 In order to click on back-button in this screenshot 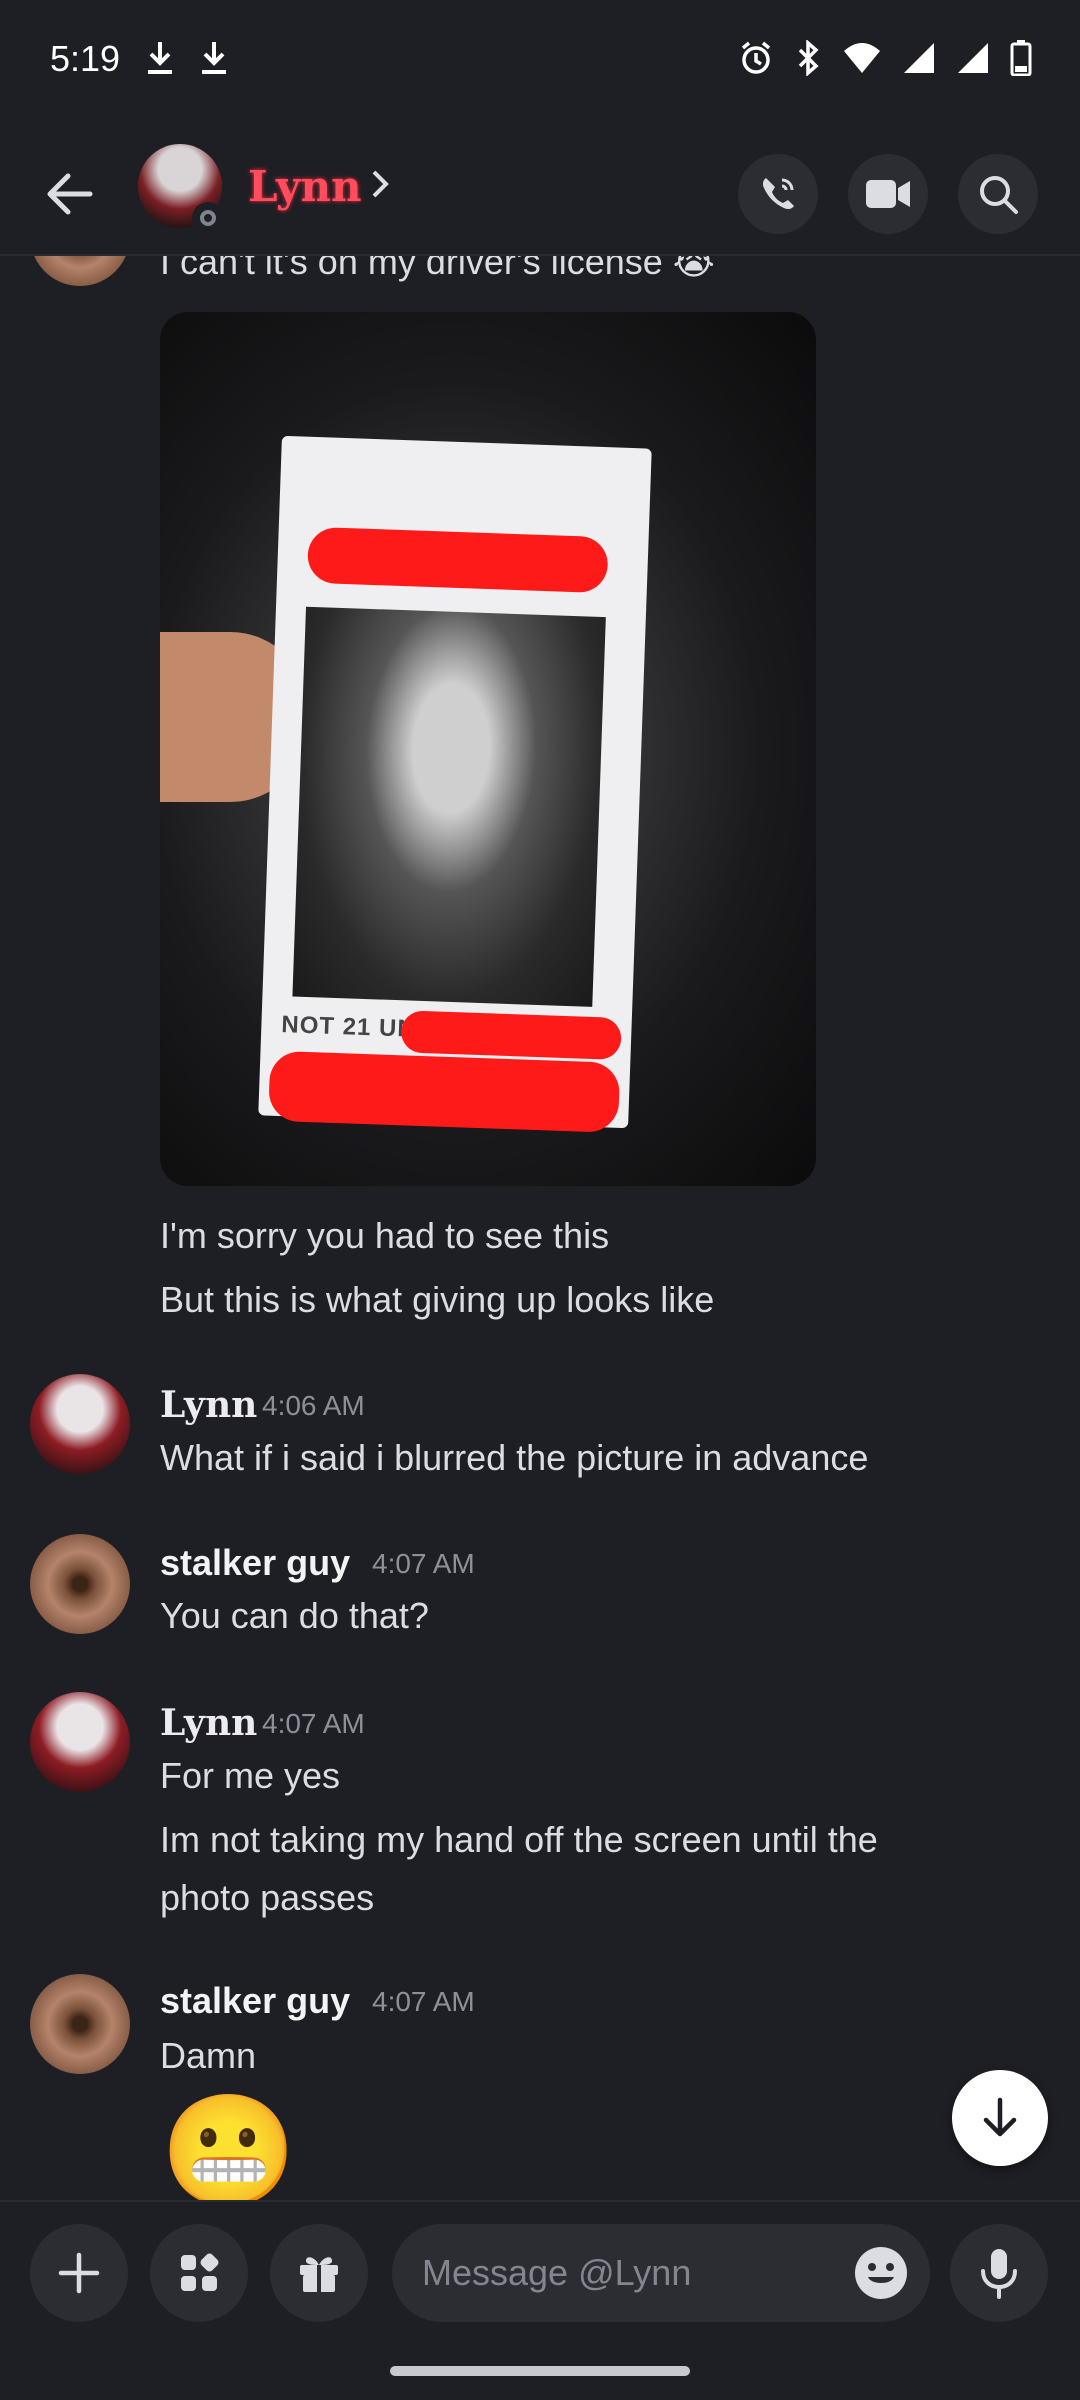, I will do `click(70, 194)`.